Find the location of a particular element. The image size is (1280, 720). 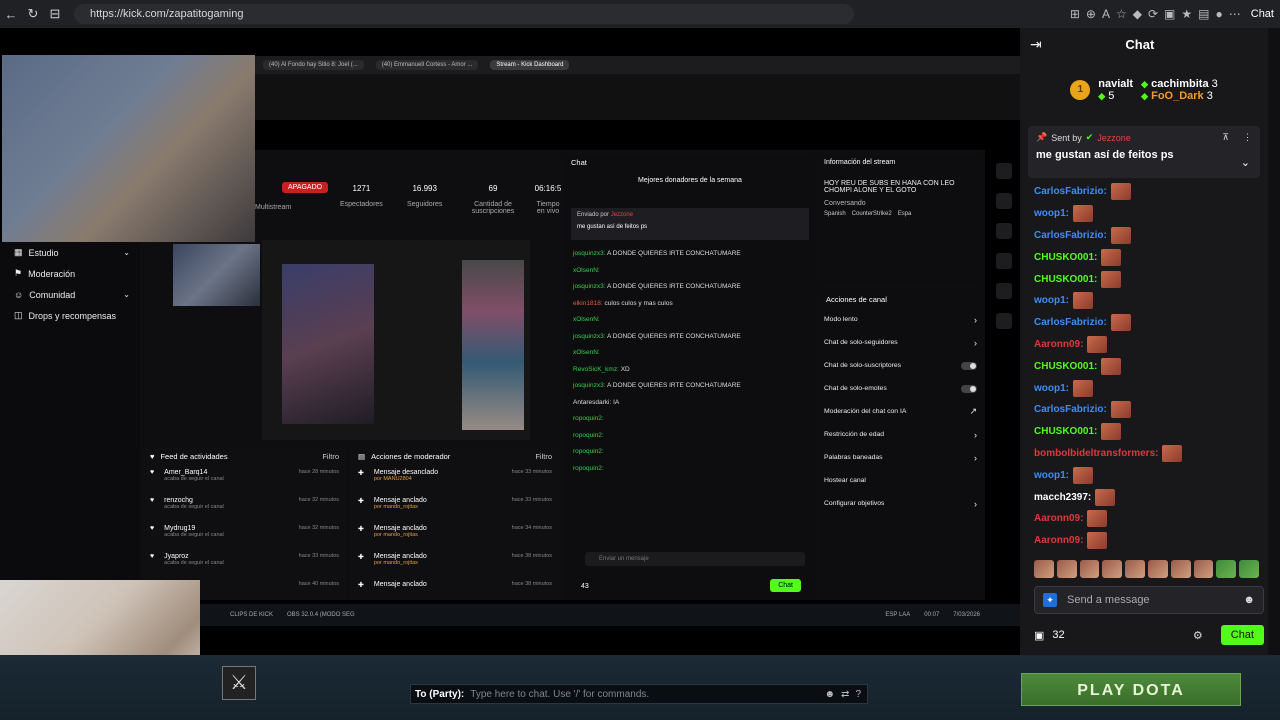

feed-filter-button: Filtro is located at coordinates (330, 456).